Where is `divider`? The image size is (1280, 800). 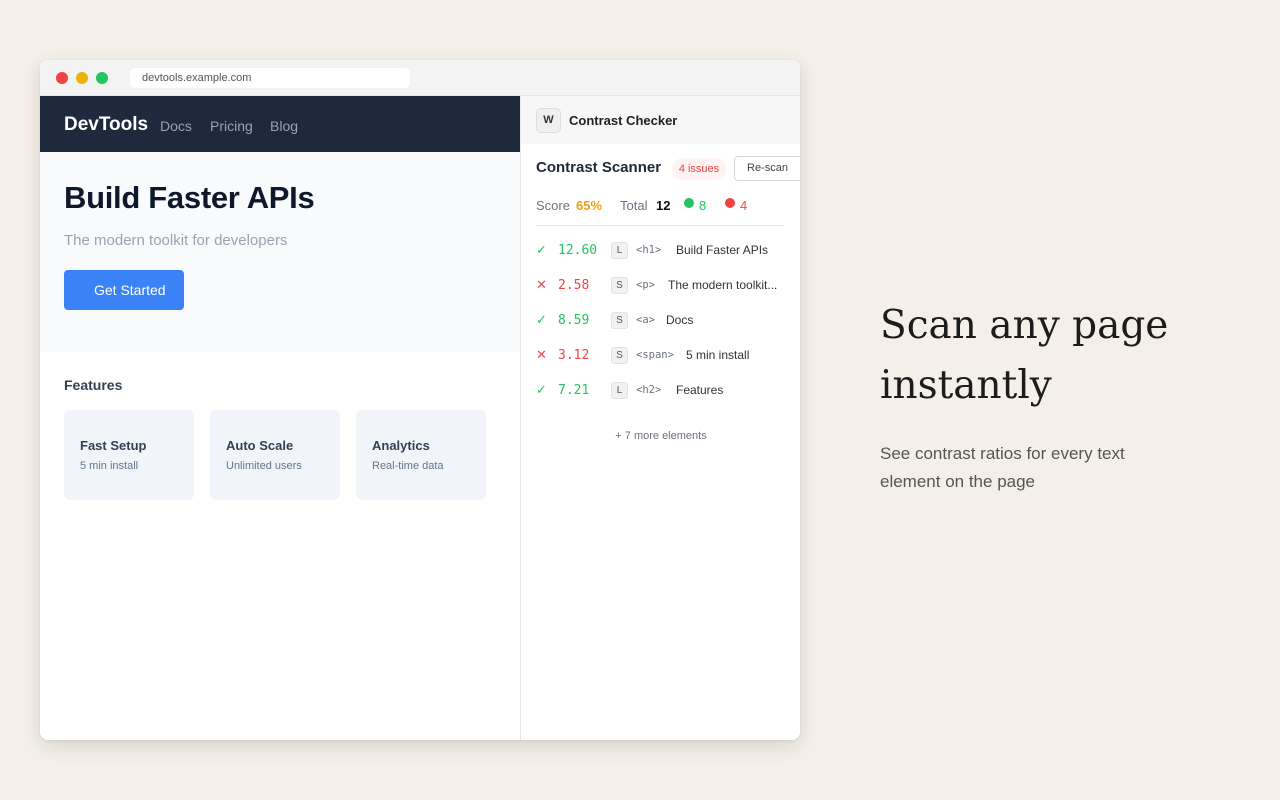
divider is located at coordinates (660, 225).